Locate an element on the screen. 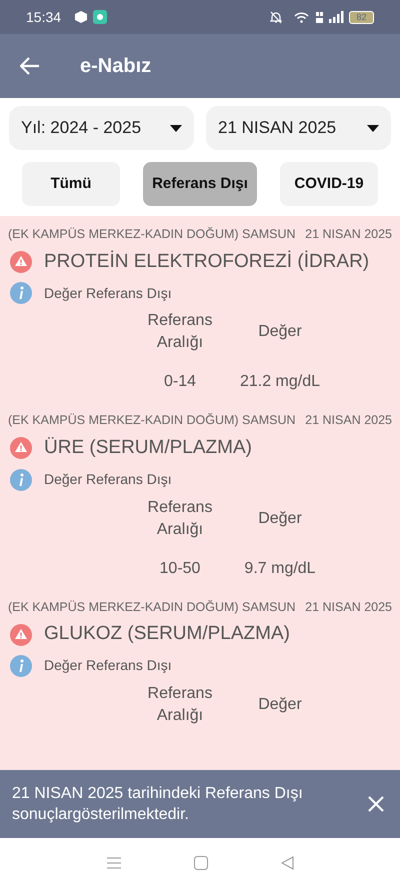  chat-icon is located at coordinates (100, 17).